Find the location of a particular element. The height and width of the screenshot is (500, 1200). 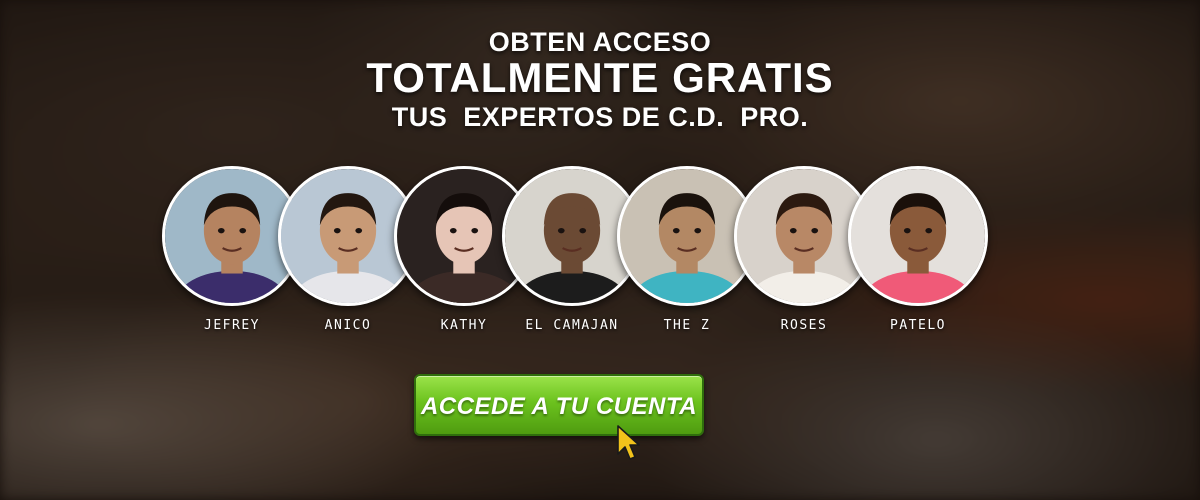

person-portrait-icon is located at coordinates (918, 236).